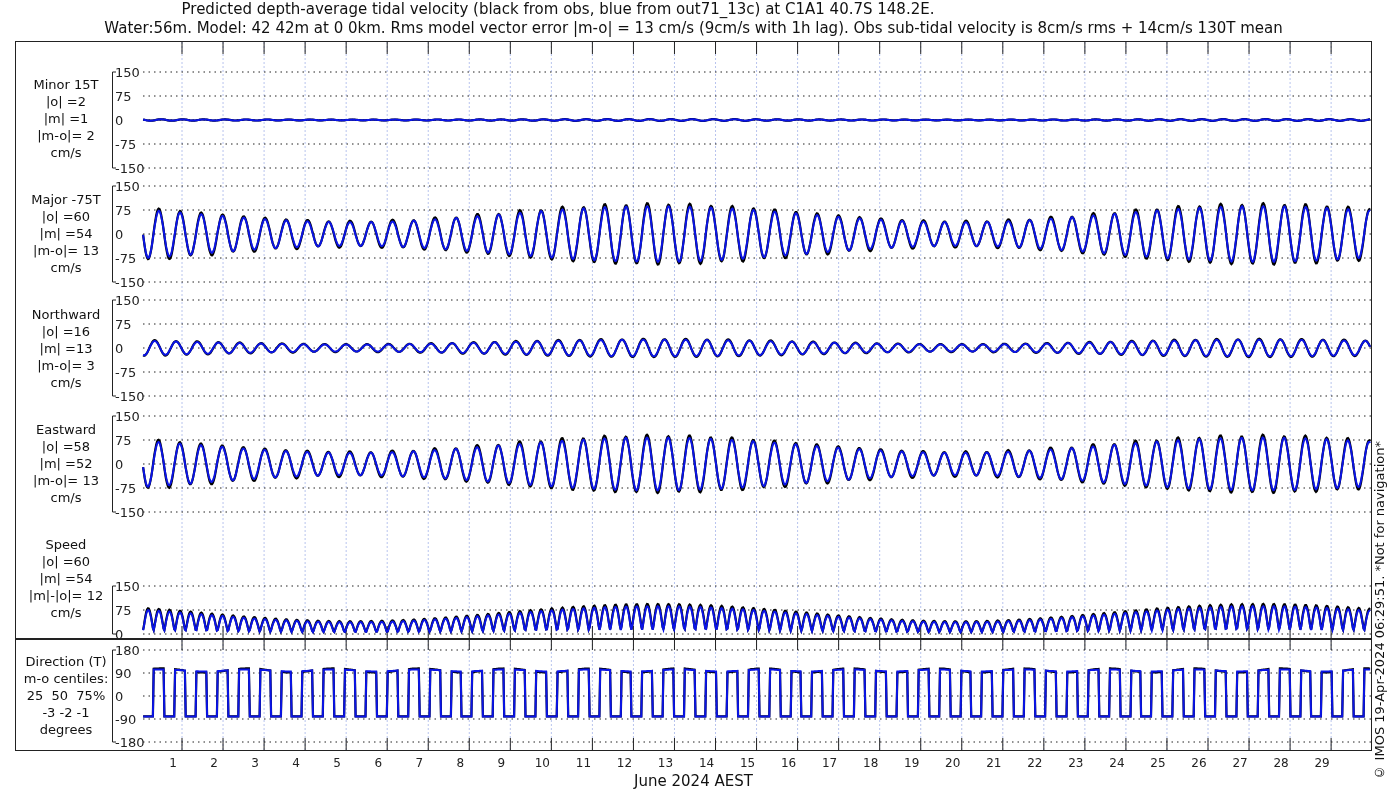 This screenshot has width=1400, height=800. What do you see at coordinates (66, 695) in the screenshot?
I see `panel-label: 25 50 75%` at bounding box center [66, 695].